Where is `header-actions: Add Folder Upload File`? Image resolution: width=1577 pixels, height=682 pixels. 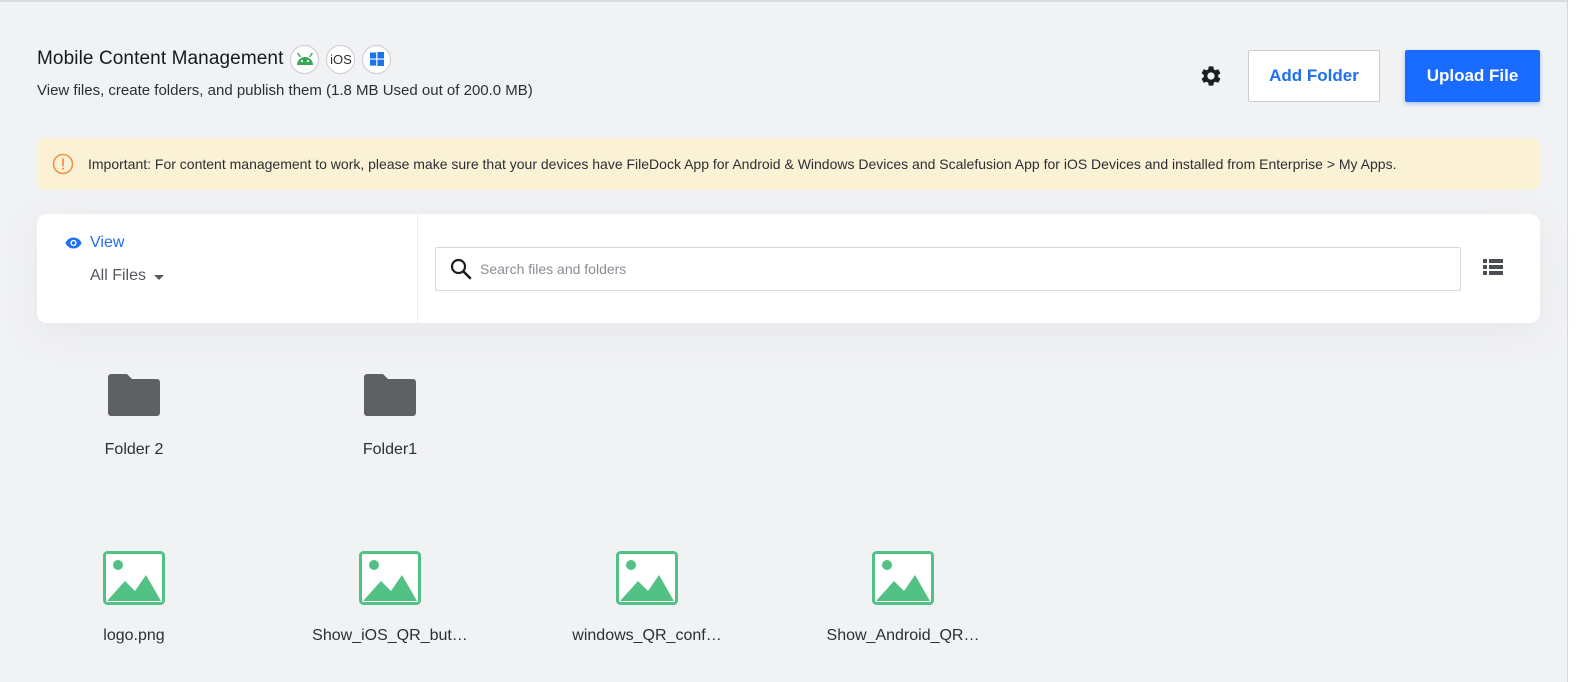
header-actions: Add Folder Upload File is located at coordinates (1369, 76).